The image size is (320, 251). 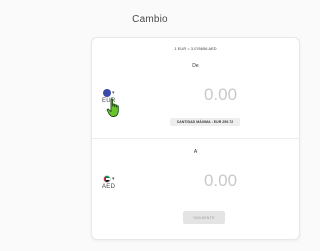 What do you see at coordinates (195, 152) in the screenshot?
I see `to-label: A` at bounding box center [195, 152].